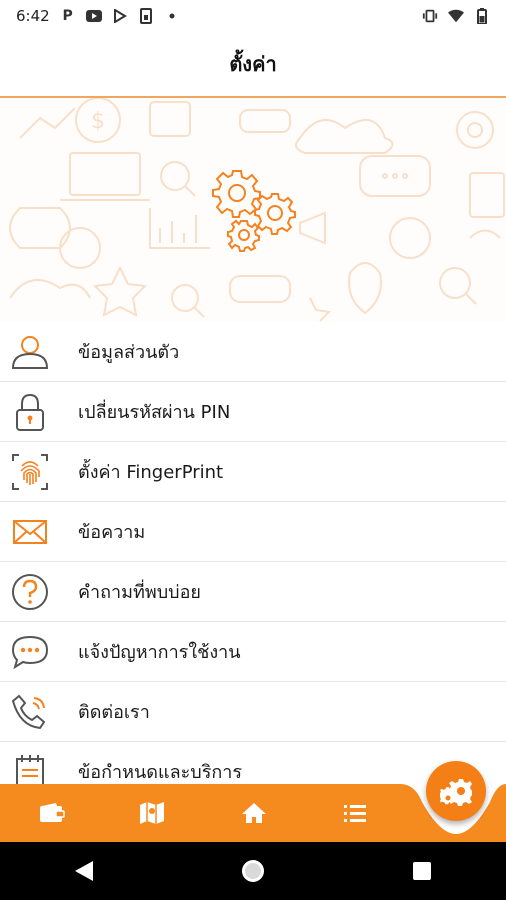 The width and height of the screenshot is (506, 900). I want to click on wifi-icon, so click(456, 16).